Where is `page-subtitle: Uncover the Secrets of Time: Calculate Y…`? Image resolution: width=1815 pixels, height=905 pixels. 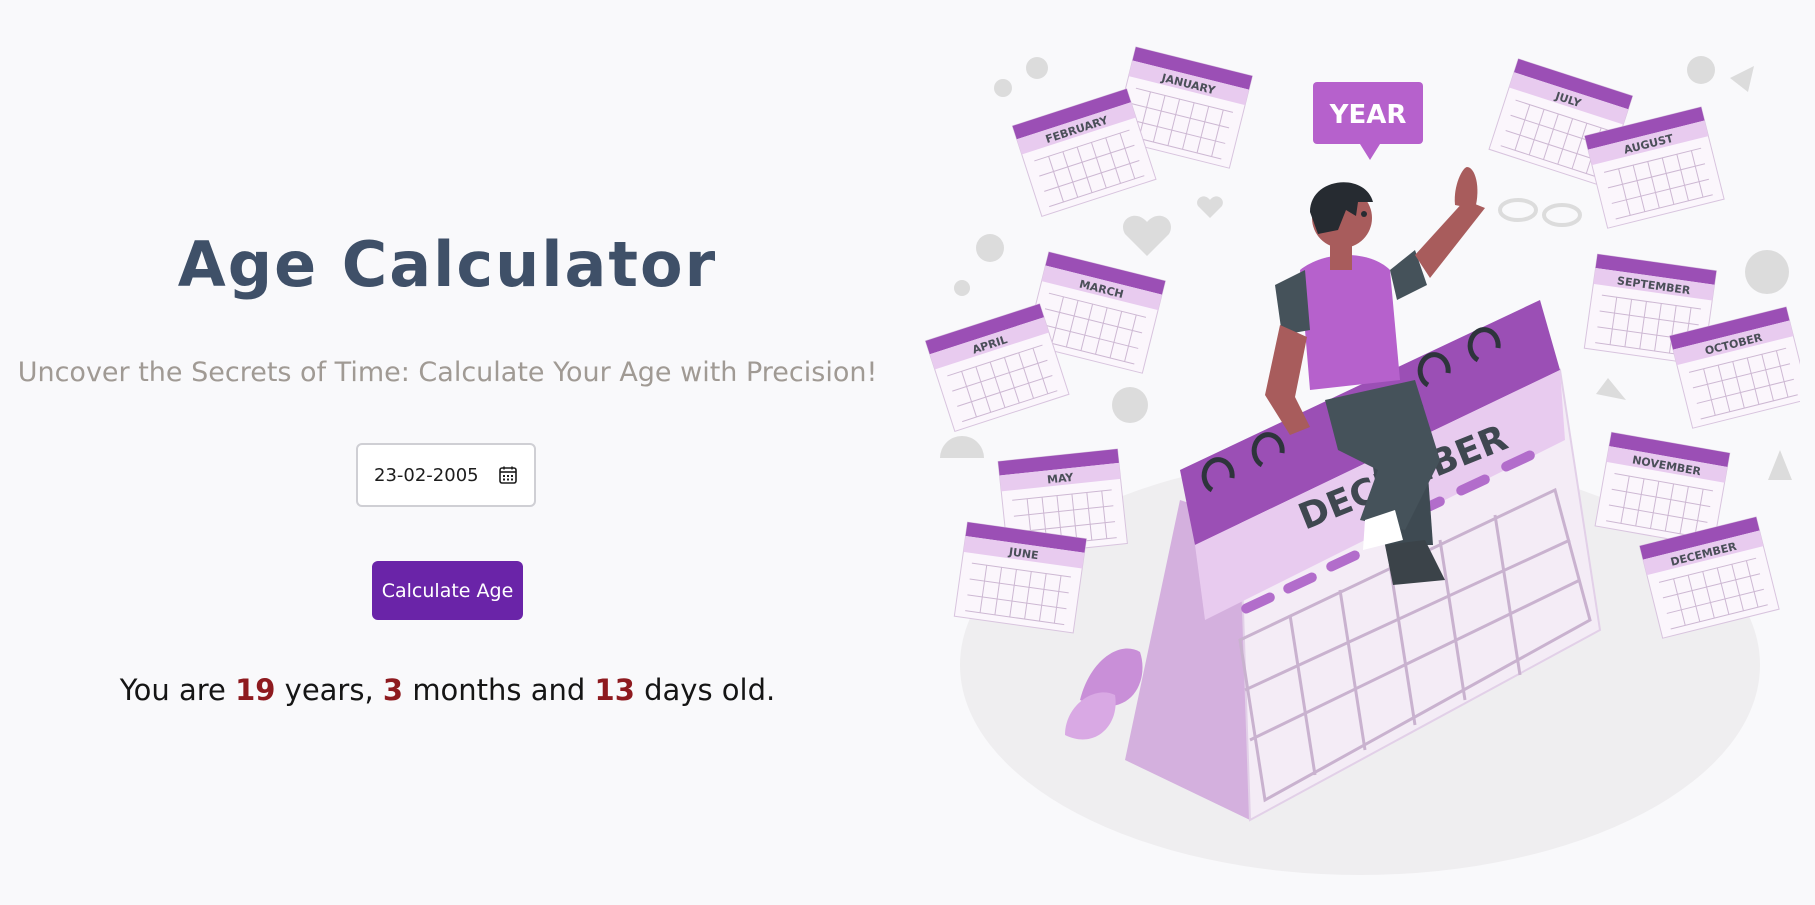
page-subtitle: Uncover the Secrets of Time: Calculate Y… is located at coordinates (447, 372).